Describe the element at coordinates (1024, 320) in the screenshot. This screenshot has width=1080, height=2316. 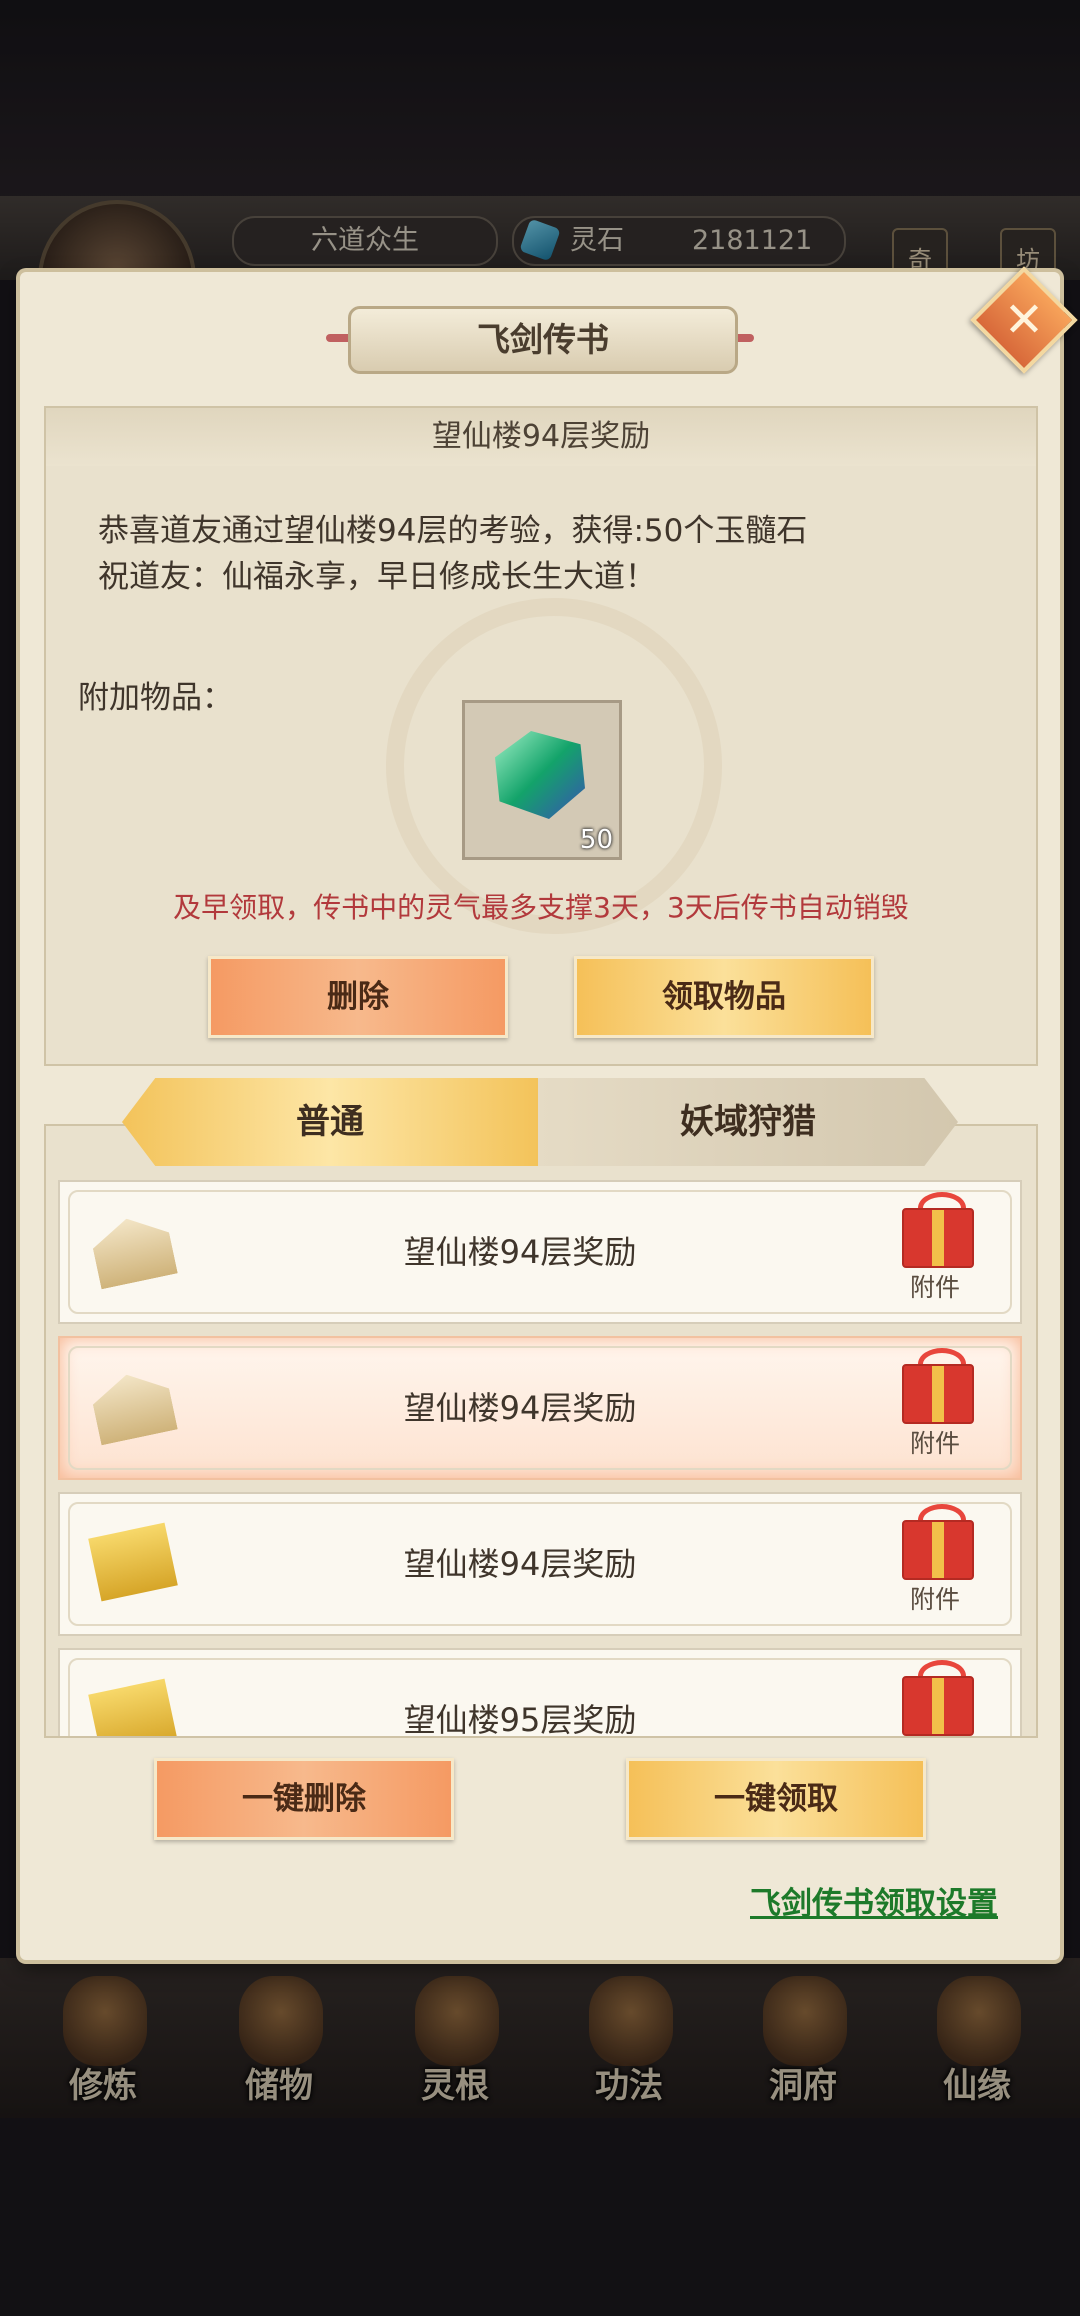
I see `close-icon: ✕` at that location.